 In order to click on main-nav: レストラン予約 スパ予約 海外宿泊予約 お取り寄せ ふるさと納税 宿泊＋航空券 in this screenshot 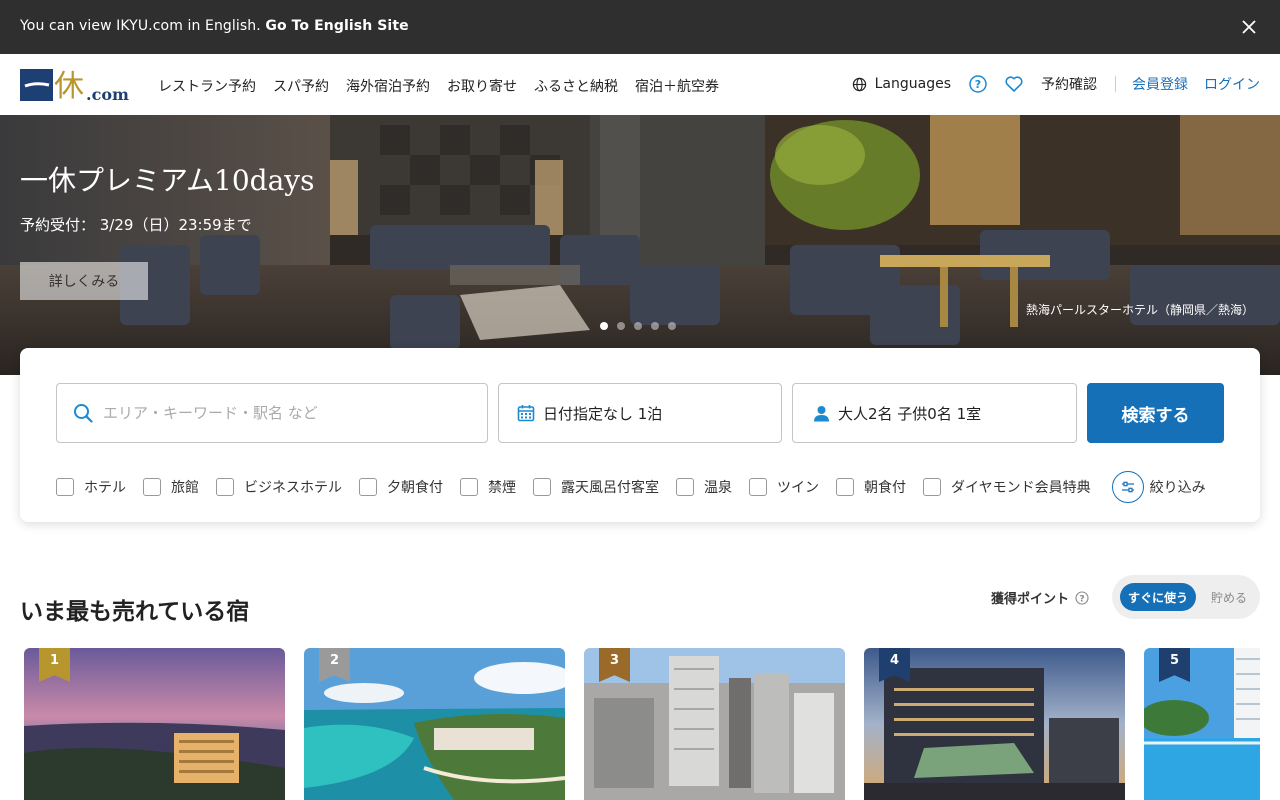, I will do `click(447, 86)`.